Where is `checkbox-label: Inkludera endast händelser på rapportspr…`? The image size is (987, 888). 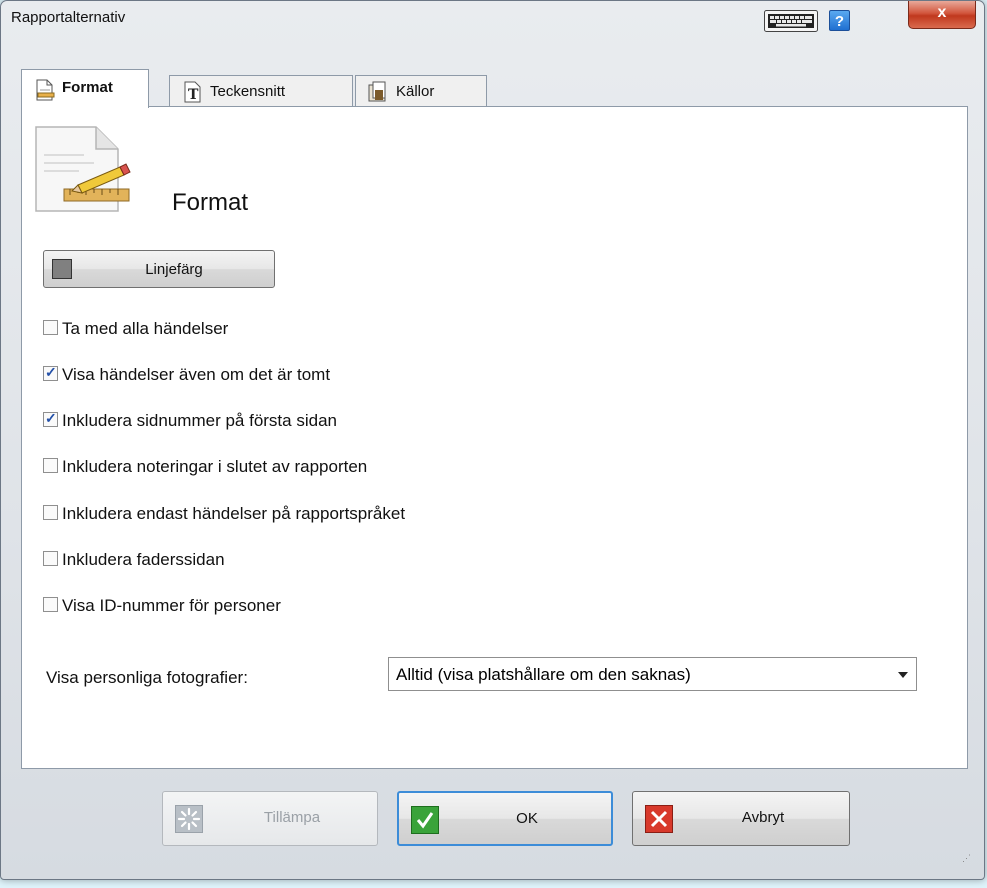 checkbox-label: Inkludera endast händelser på rapportspr… is located at coordinates (234, 513).